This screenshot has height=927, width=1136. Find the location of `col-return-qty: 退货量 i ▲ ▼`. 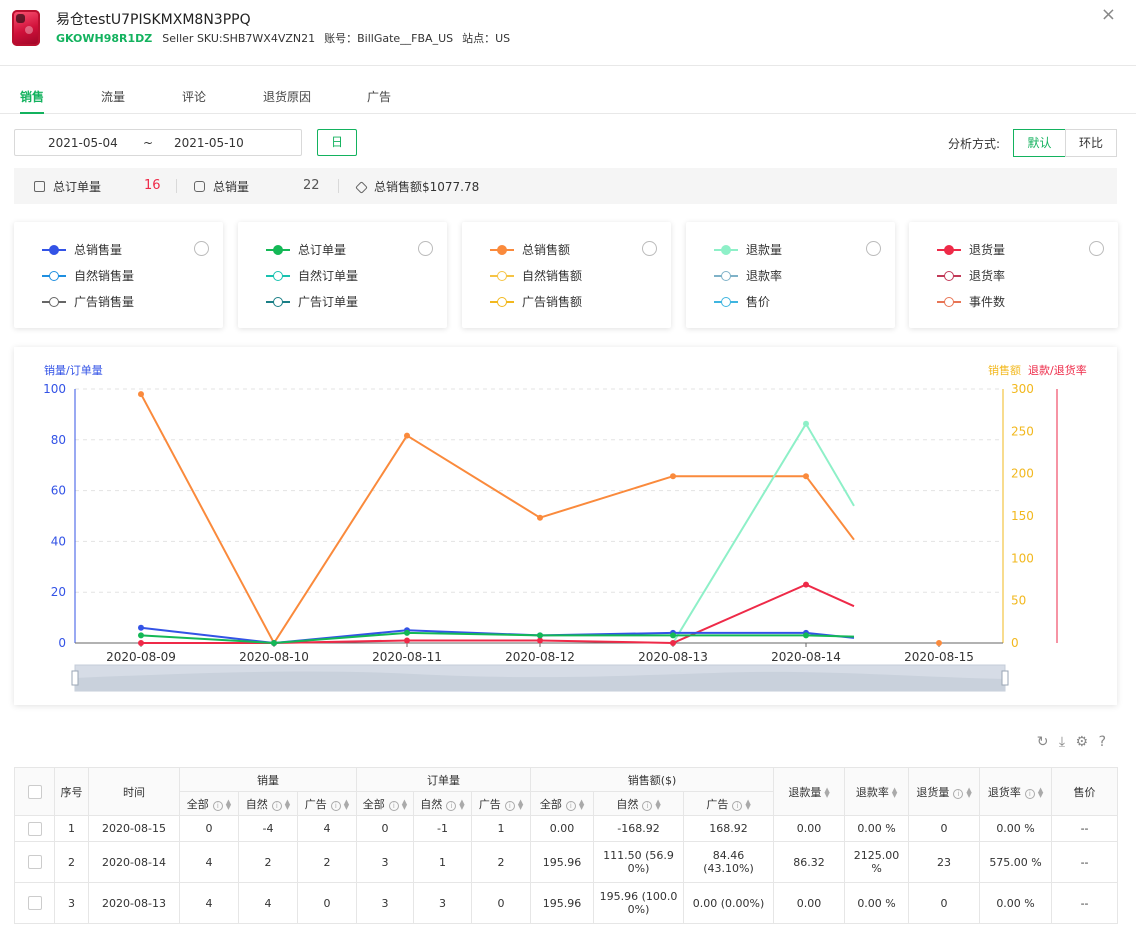

col-return-qty: 退货量 i ▲ ▼ is located at coordinates (944, 791).